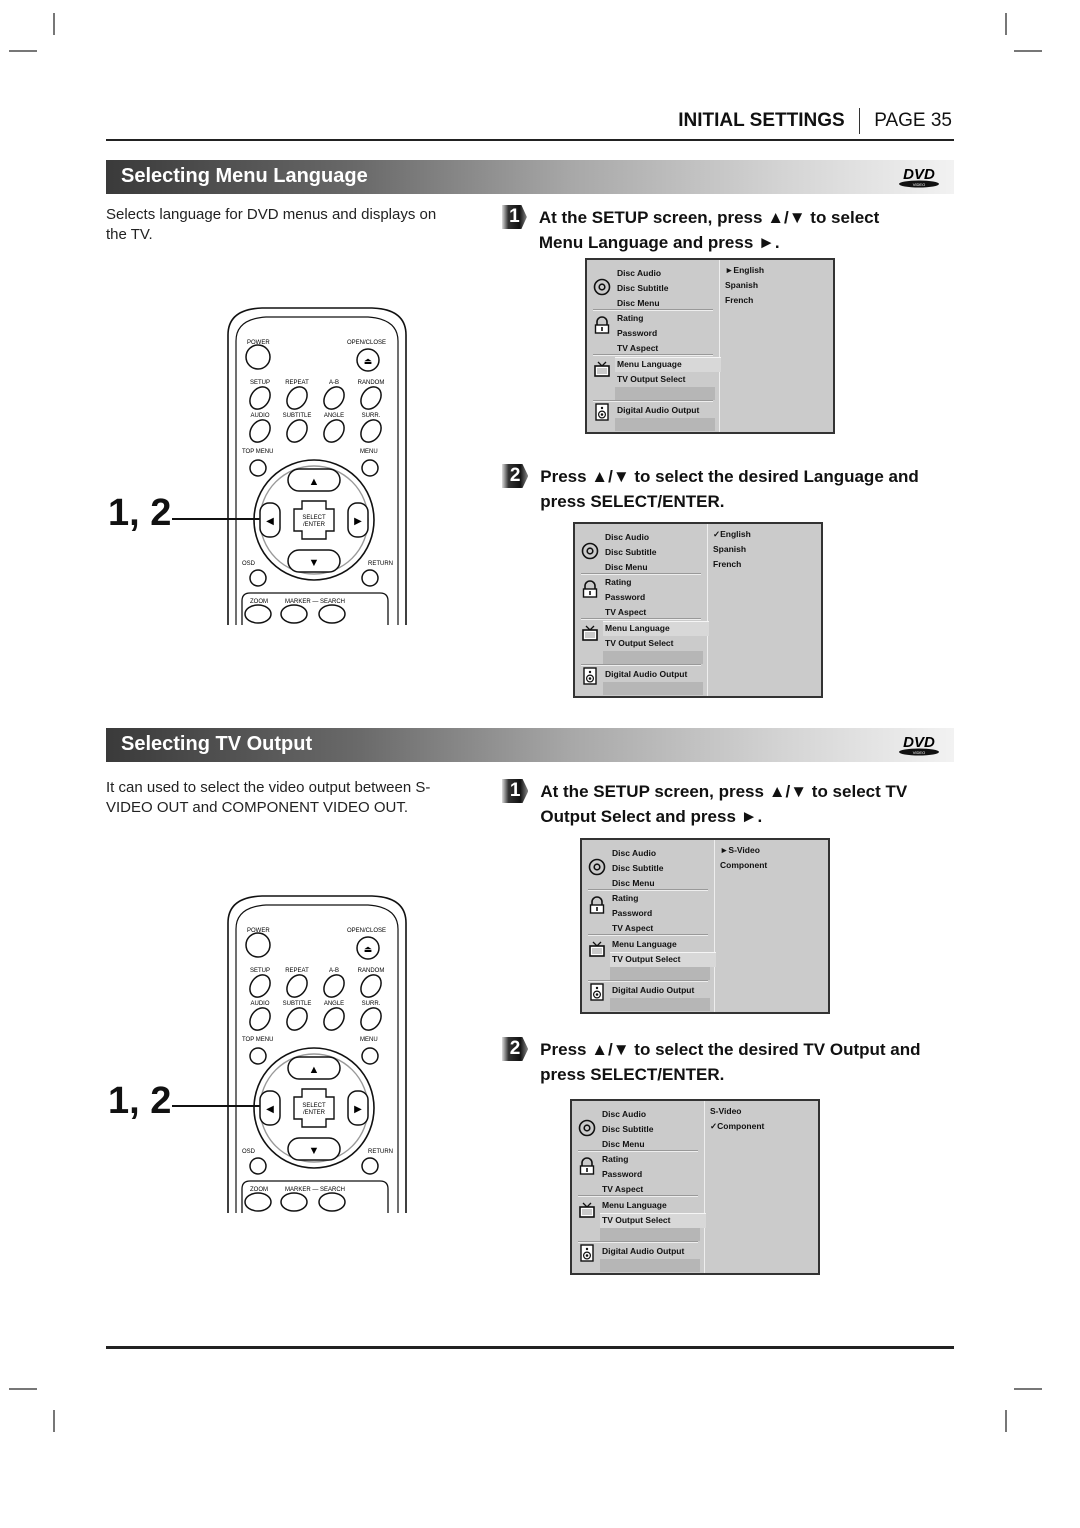  What do you see at coordinates (259, 1004) in the screenshot?
I see `button-label: AUDIO` at bounding box center [259, 1004].